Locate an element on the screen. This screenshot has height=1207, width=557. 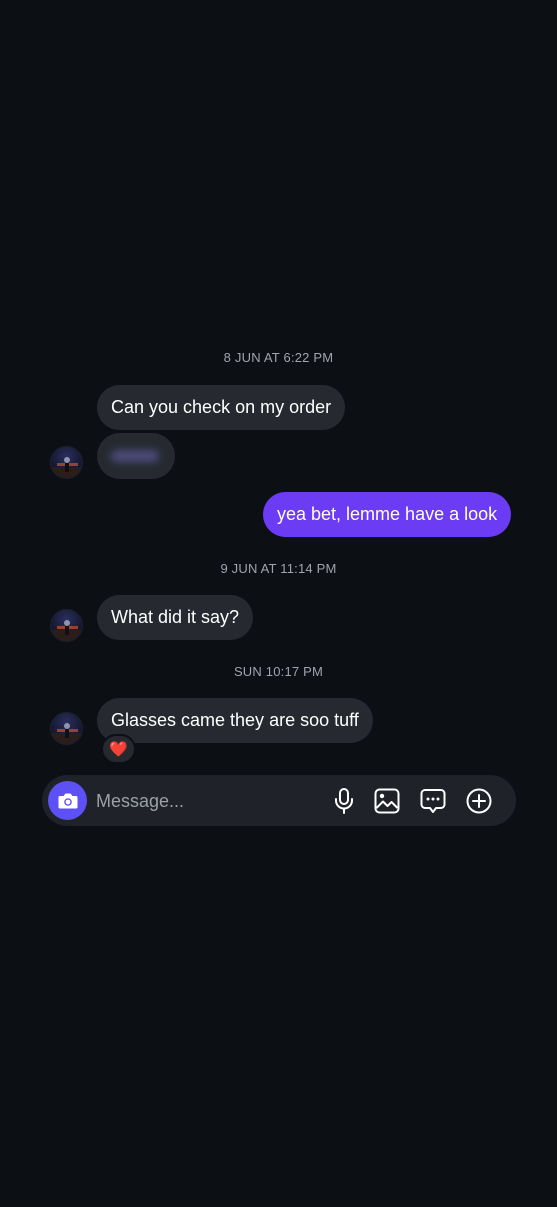
camera-icon is located at coordinates (67, 800).